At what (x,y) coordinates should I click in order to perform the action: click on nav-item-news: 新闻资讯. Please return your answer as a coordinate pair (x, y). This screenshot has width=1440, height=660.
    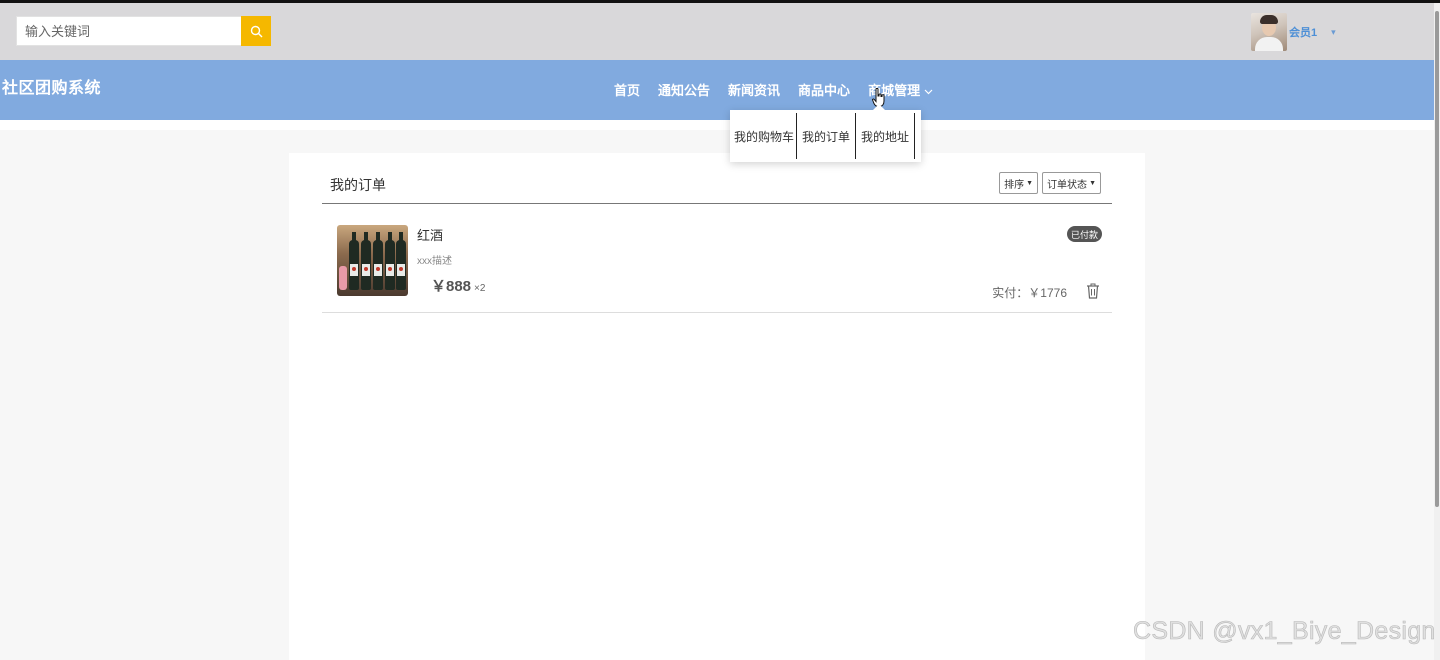
    Looking at the image, I should click on (754, 89).